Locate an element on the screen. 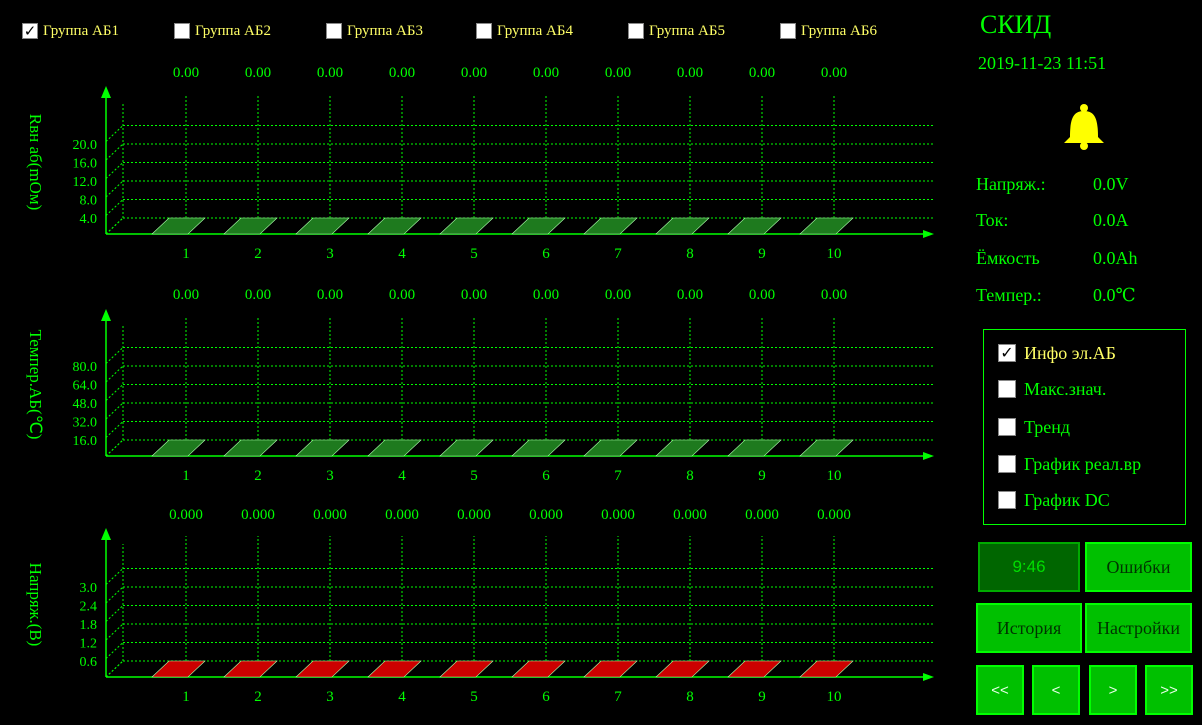  y-tick-label: 48.0 is located at coordinates (85, 404).